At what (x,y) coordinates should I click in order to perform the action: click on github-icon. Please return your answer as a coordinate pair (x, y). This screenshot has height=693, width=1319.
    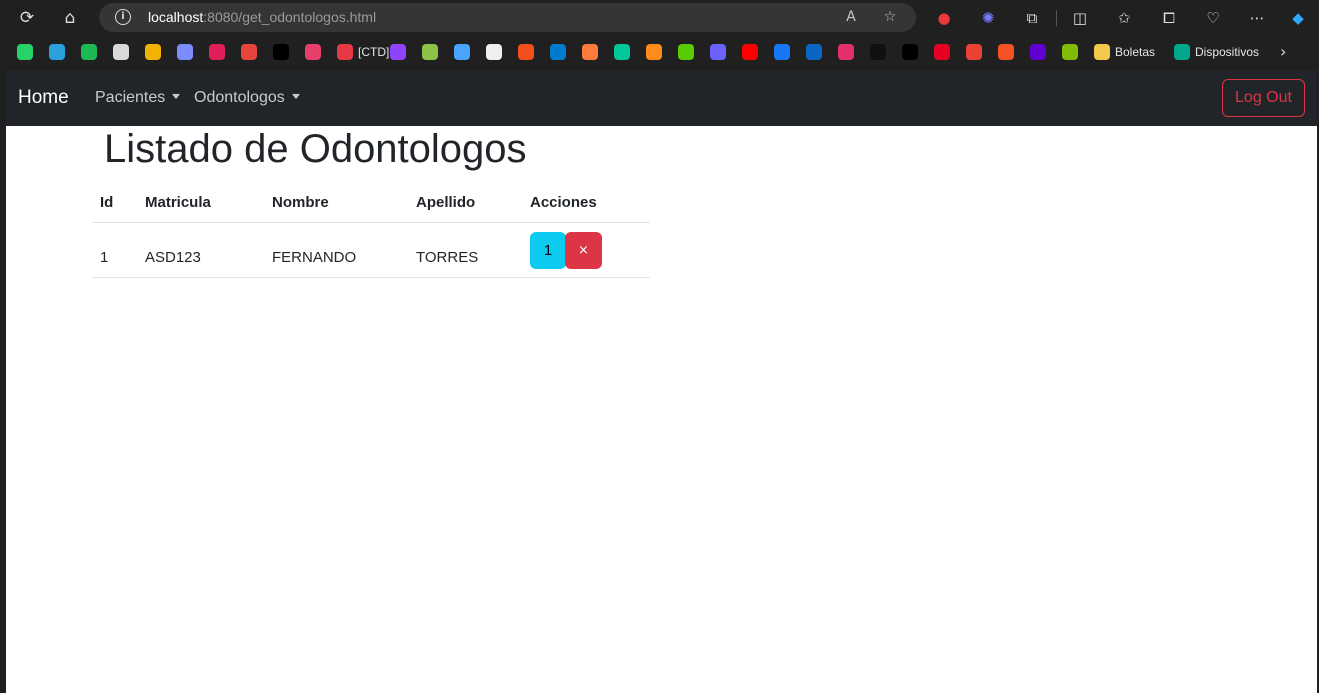
    Looking at the image, I should click on (494, 52).